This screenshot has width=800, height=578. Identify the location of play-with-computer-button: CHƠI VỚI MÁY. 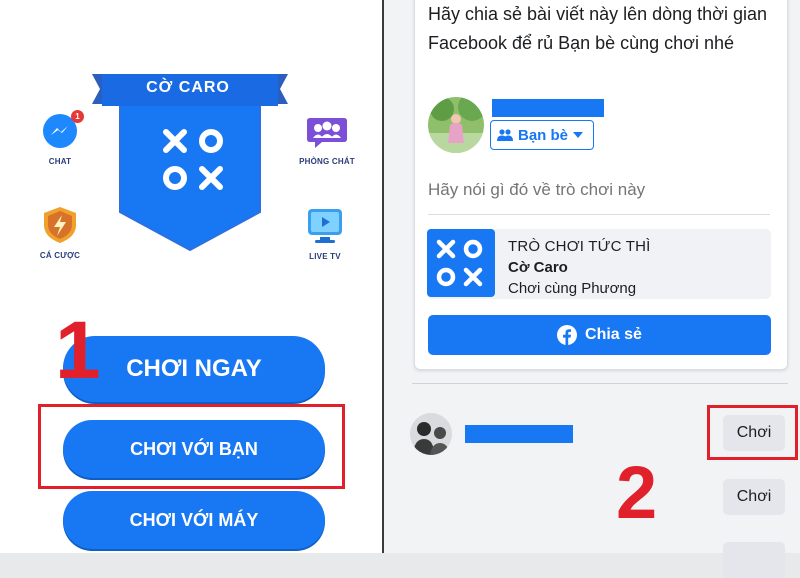
(194, 520).